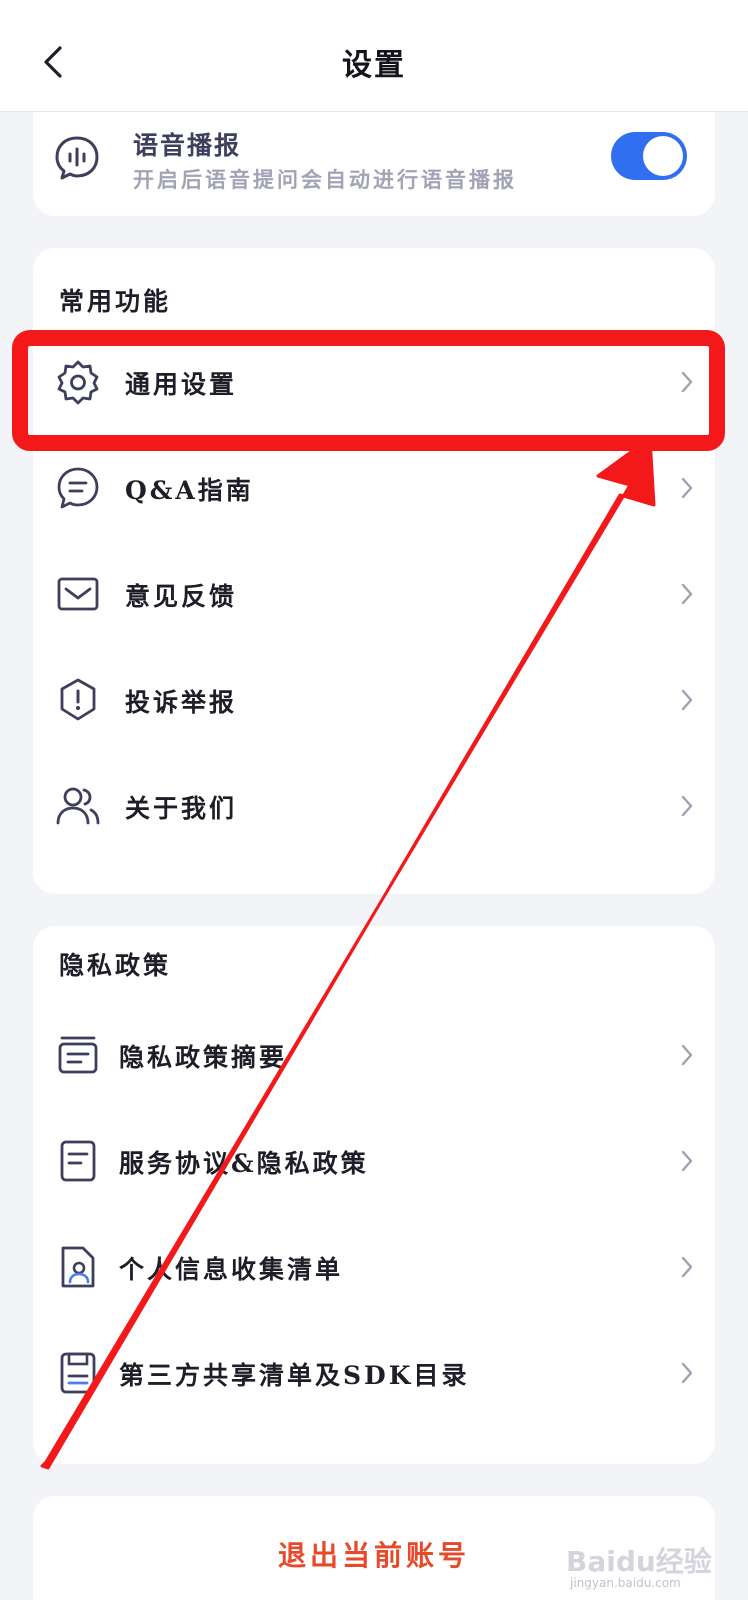  Describe the element at coordinates (77, 158) in the screenshot. I see `voice-chat-icon` at that location.